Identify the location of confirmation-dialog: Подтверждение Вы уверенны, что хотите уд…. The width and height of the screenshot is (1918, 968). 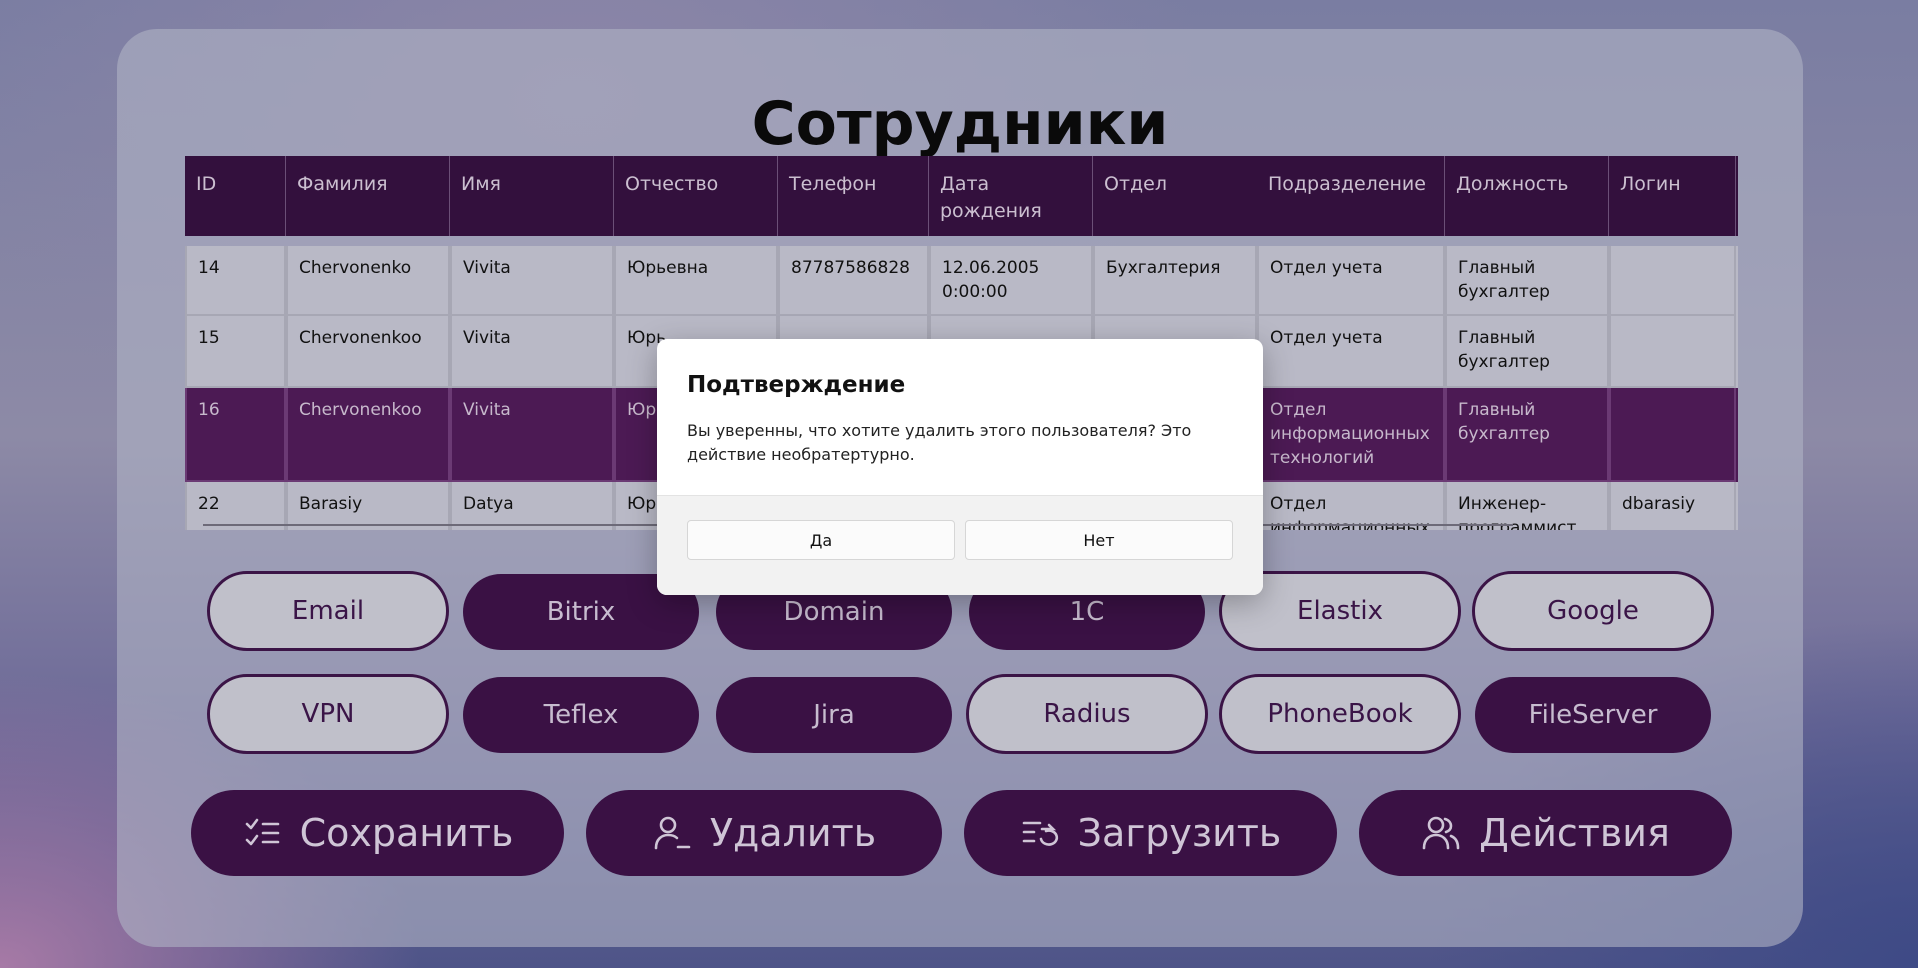
(960, 467).